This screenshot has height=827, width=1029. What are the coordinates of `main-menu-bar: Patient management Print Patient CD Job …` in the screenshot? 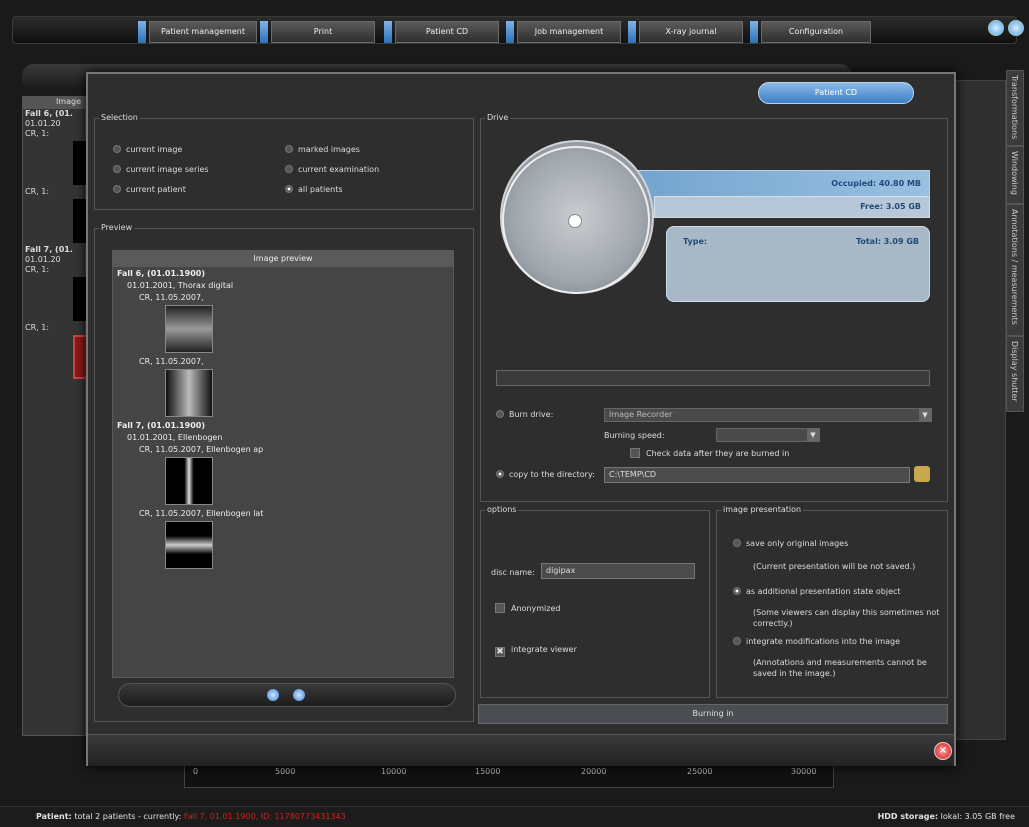 It's located at (514, 30).